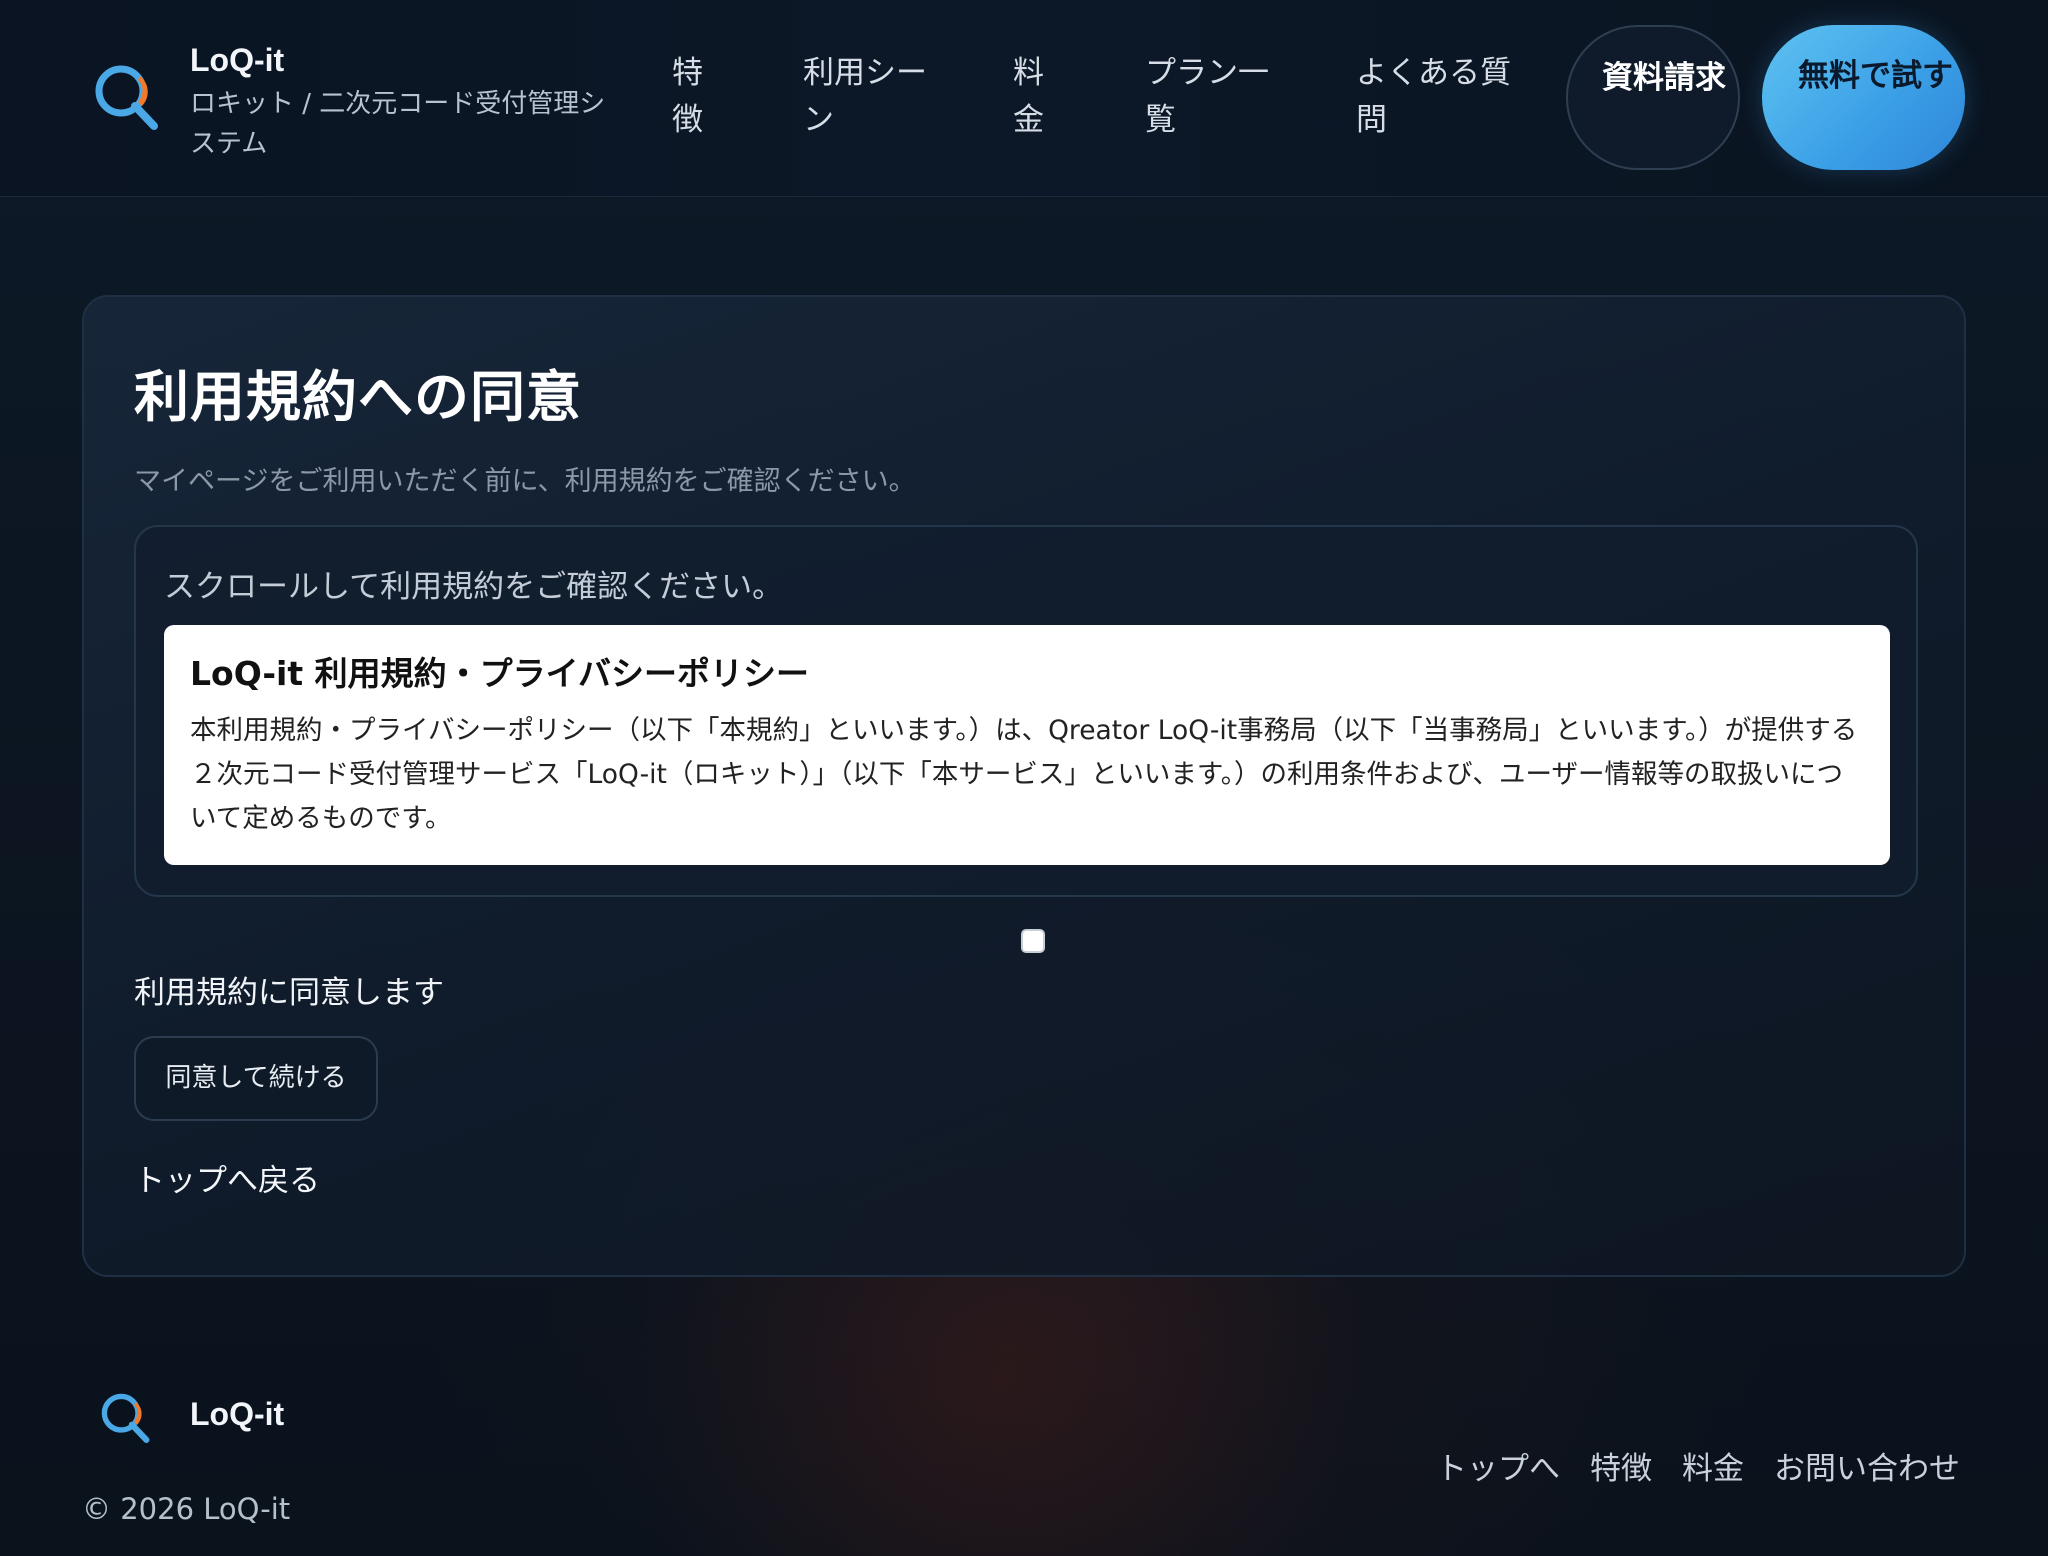 This screenshot has height=1556, width=2048. Describe the element at coordinates (358, 397) in the screenshot. I see `page-title: 利用規約への同意` at that location.